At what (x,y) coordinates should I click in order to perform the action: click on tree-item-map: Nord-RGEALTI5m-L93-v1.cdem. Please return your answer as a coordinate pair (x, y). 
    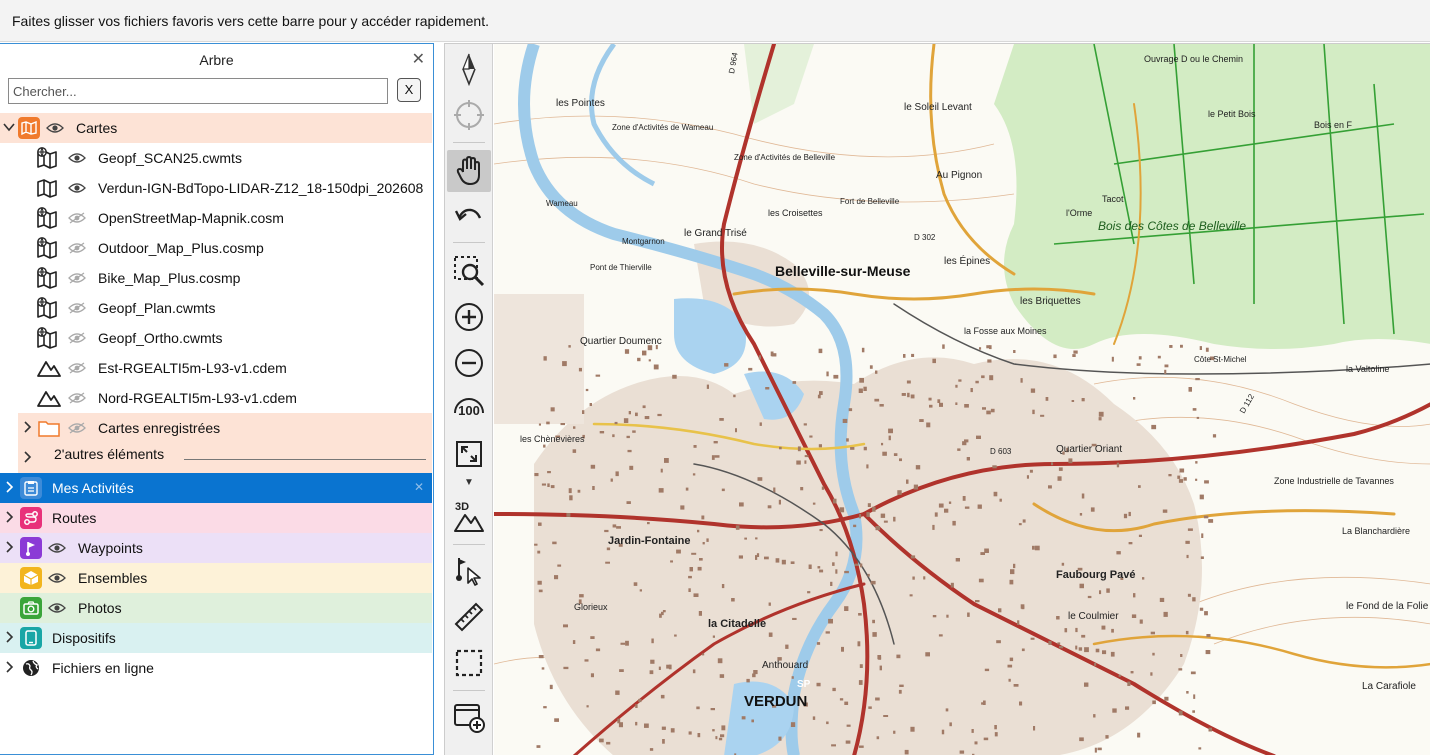
    Looking at the image, I should click on (234, 398).